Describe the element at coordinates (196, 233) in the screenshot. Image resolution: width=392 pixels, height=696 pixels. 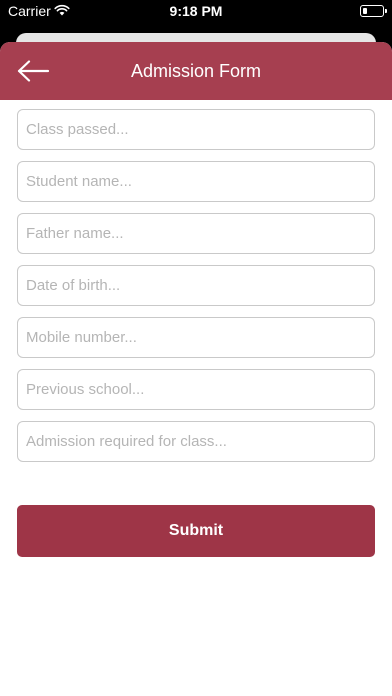
I see `father-name-field` at that location.